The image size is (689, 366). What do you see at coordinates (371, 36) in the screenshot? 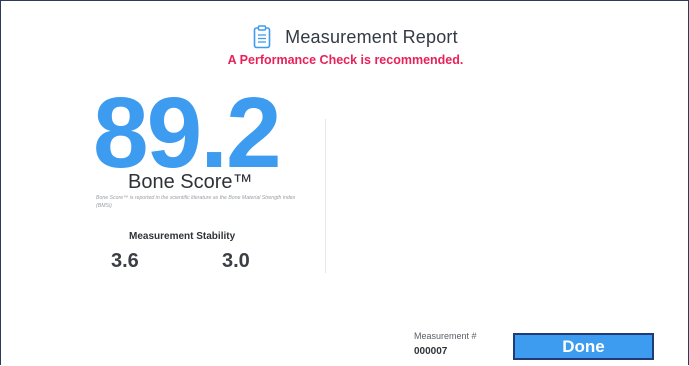
I see `page-title: Measurement Report` at bounding box center [371, 36].